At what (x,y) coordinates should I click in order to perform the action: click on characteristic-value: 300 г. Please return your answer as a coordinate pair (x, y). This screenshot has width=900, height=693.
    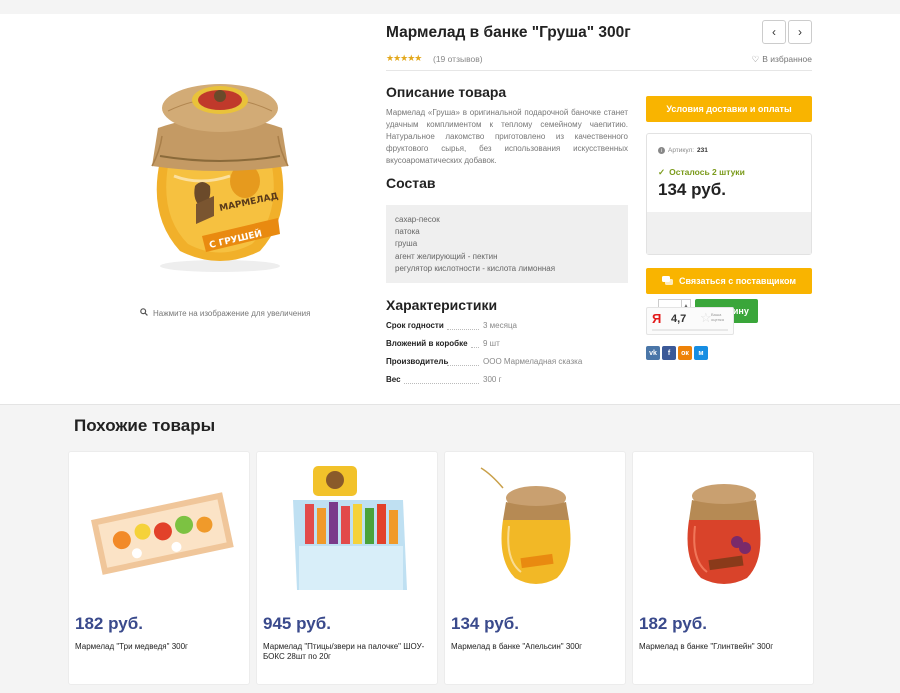
    Looking at the image, I should click on (492, 379).